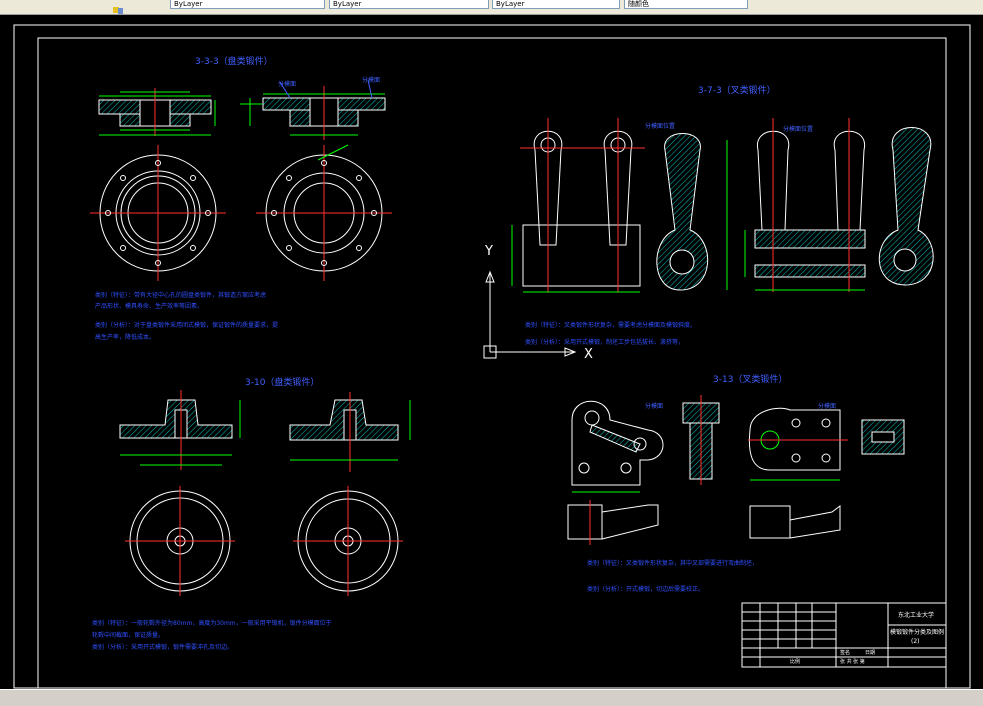 This screenshot has height=706, width=983. What do you see at coordinates (660, 126) in the screenshot?
I see `label-parting-3: 分模面位置` at bounding box center [660, 126].